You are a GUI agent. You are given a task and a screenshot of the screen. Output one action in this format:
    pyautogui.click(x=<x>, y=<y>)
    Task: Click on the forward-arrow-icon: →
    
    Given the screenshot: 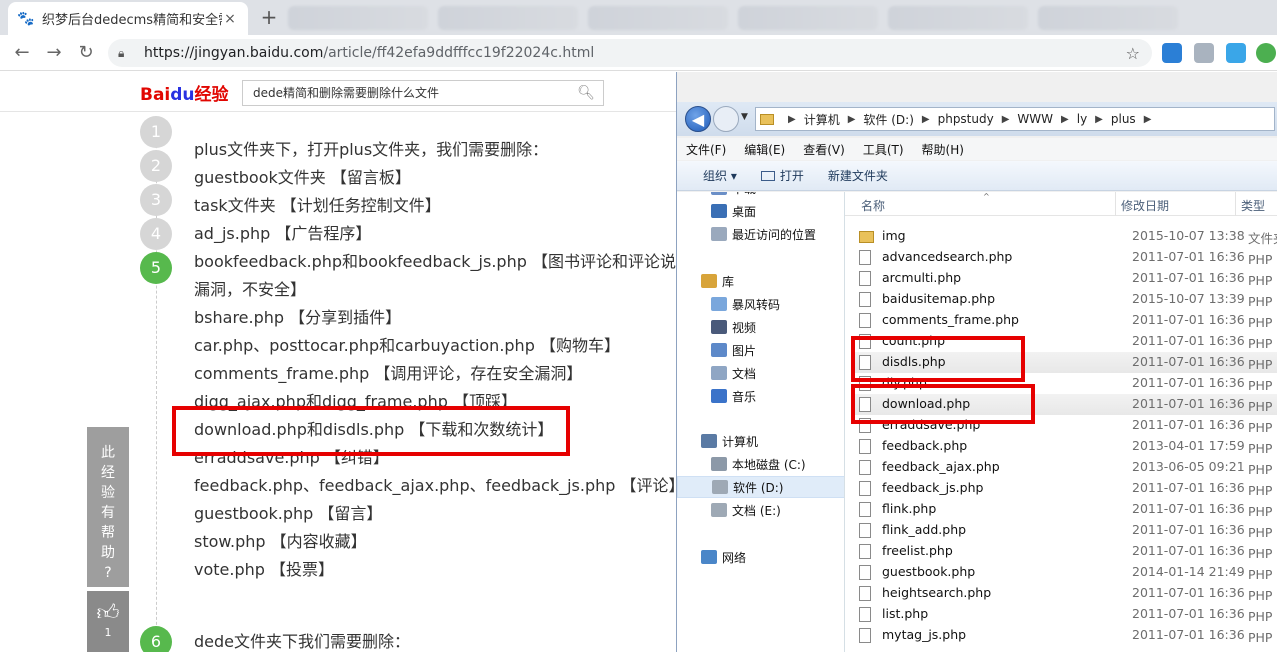 What is the action you would take?
    pyautogui.click(x=54, y=53)
    